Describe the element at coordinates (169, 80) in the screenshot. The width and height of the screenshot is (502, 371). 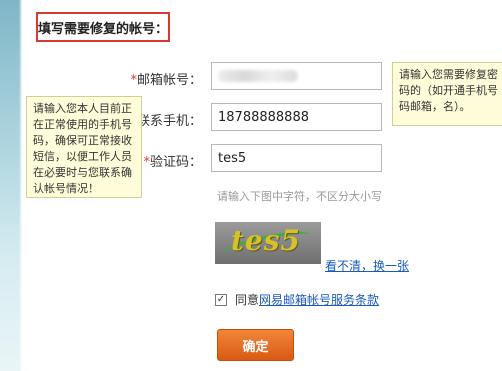
I see `email-label-text: 邮箱帐号：` at that location.